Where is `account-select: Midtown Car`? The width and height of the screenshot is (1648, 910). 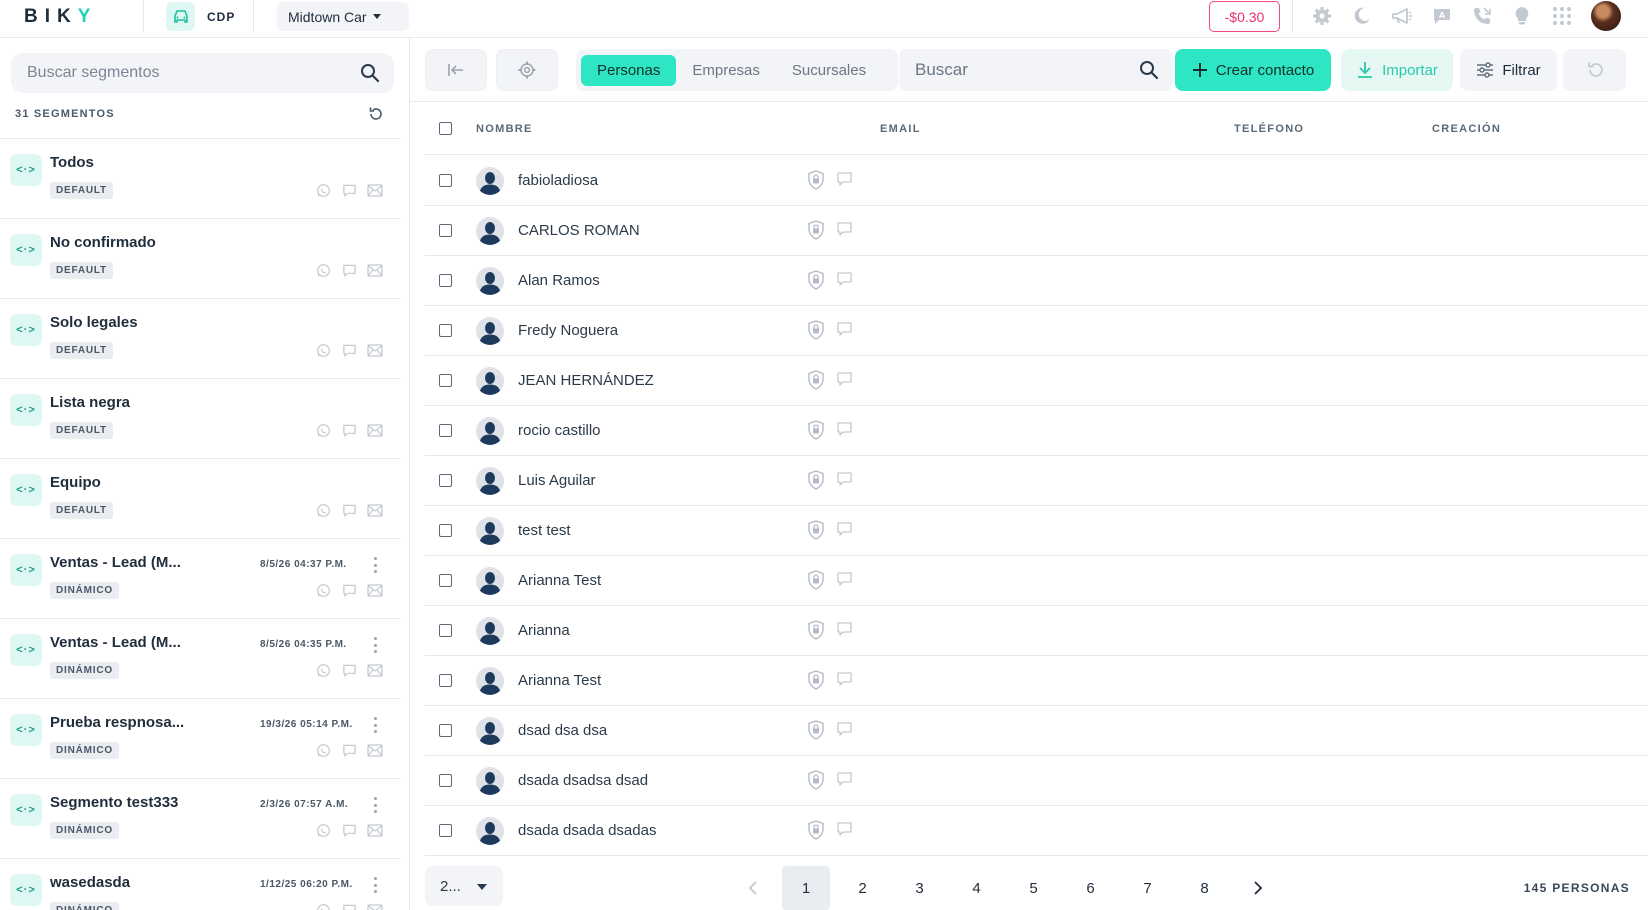
account-select: Midtown Car is located at coordinates (343, 16).